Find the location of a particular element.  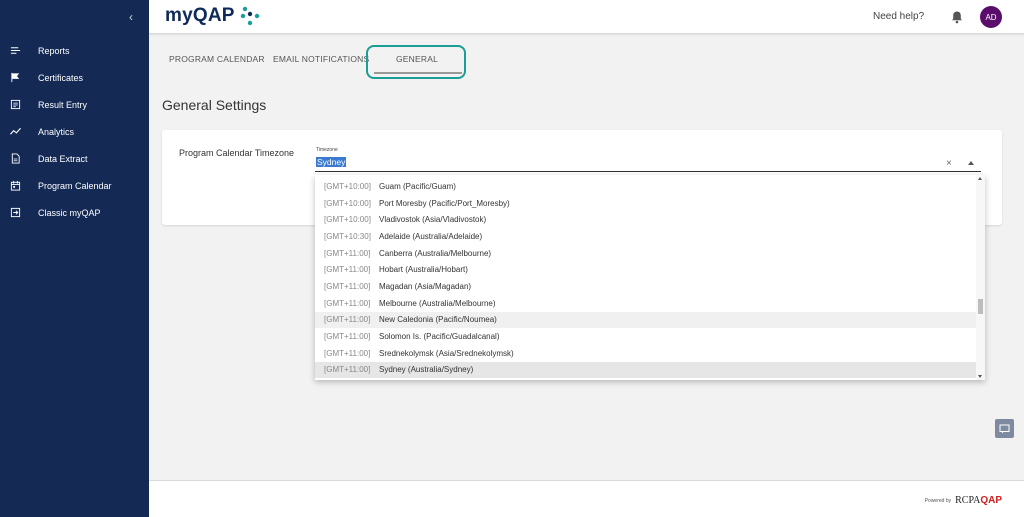

exit-icon is located at coordinates (15, 213).